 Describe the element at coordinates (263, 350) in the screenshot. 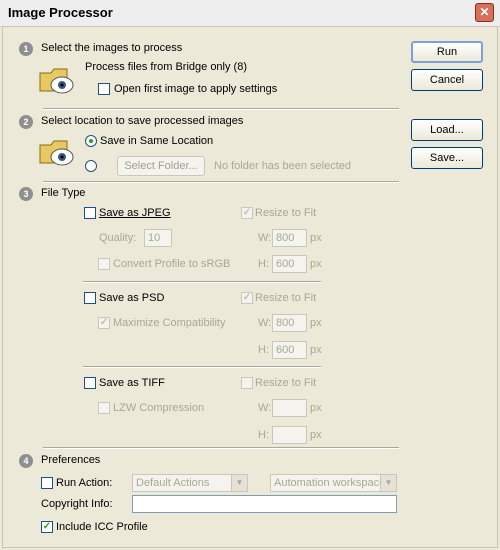

I see `psd-h-label: H:` at that location.